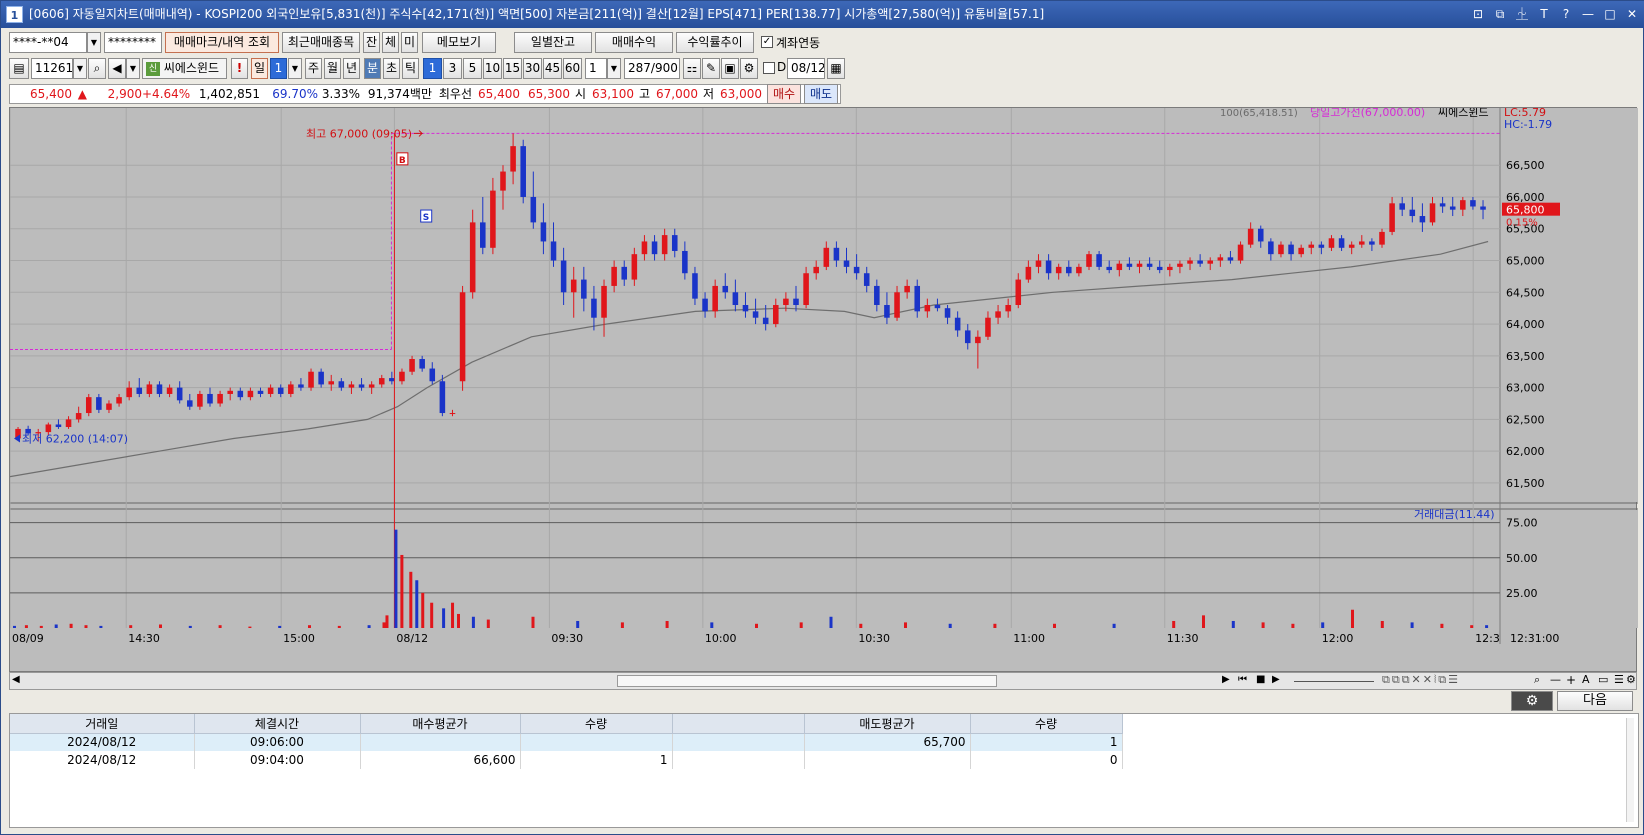  I want to click on scroll-right-icon: ▶, so click(1226, 679).